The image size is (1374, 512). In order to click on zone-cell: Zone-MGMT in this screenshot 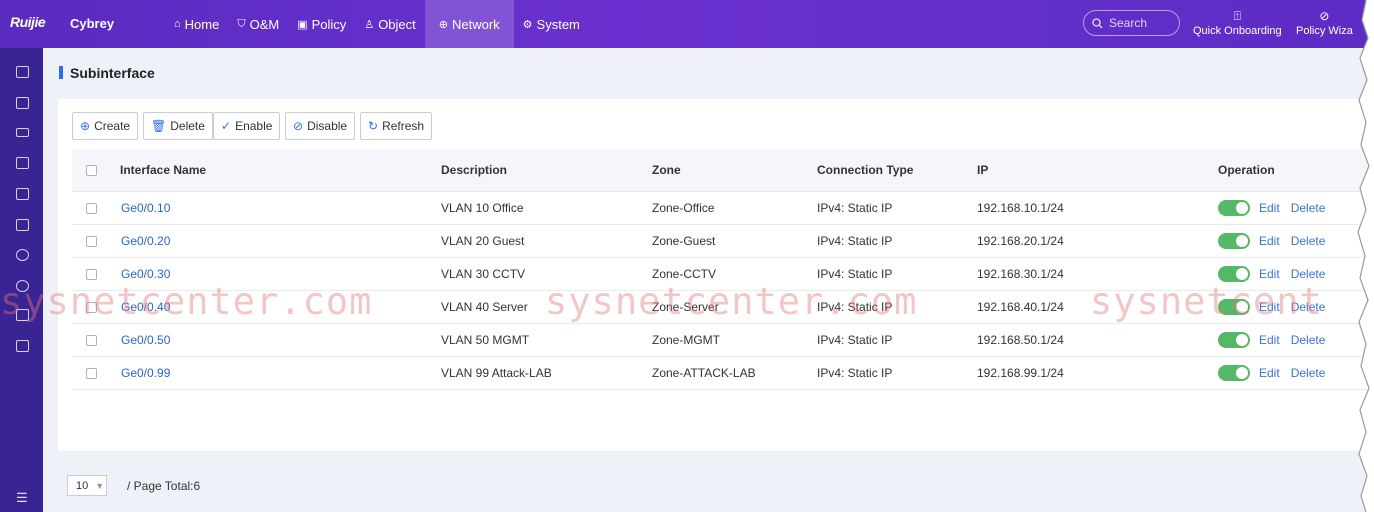, I will do `click(686, 340)`.